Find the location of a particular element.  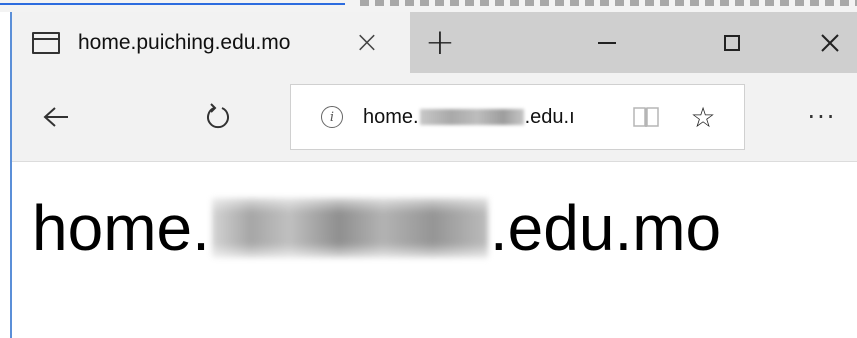

favorite-button: ☆ is located at coordinates (703, 117).